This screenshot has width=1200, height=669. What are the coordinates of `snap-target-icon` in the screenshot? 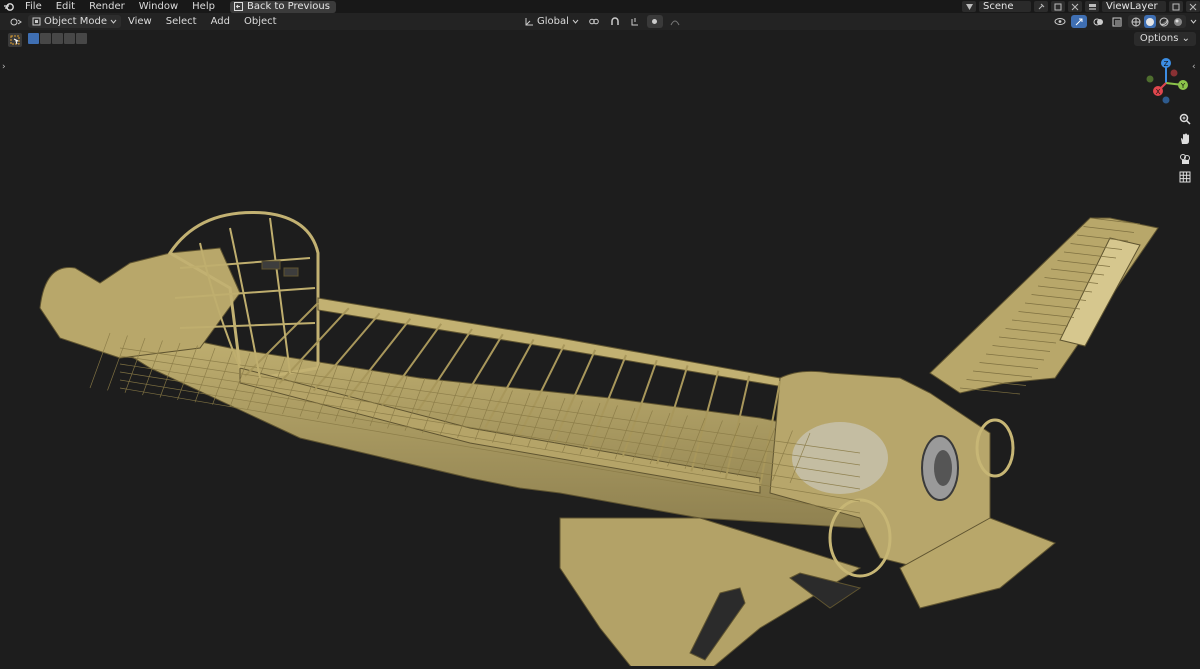 It's located at (635, 21).